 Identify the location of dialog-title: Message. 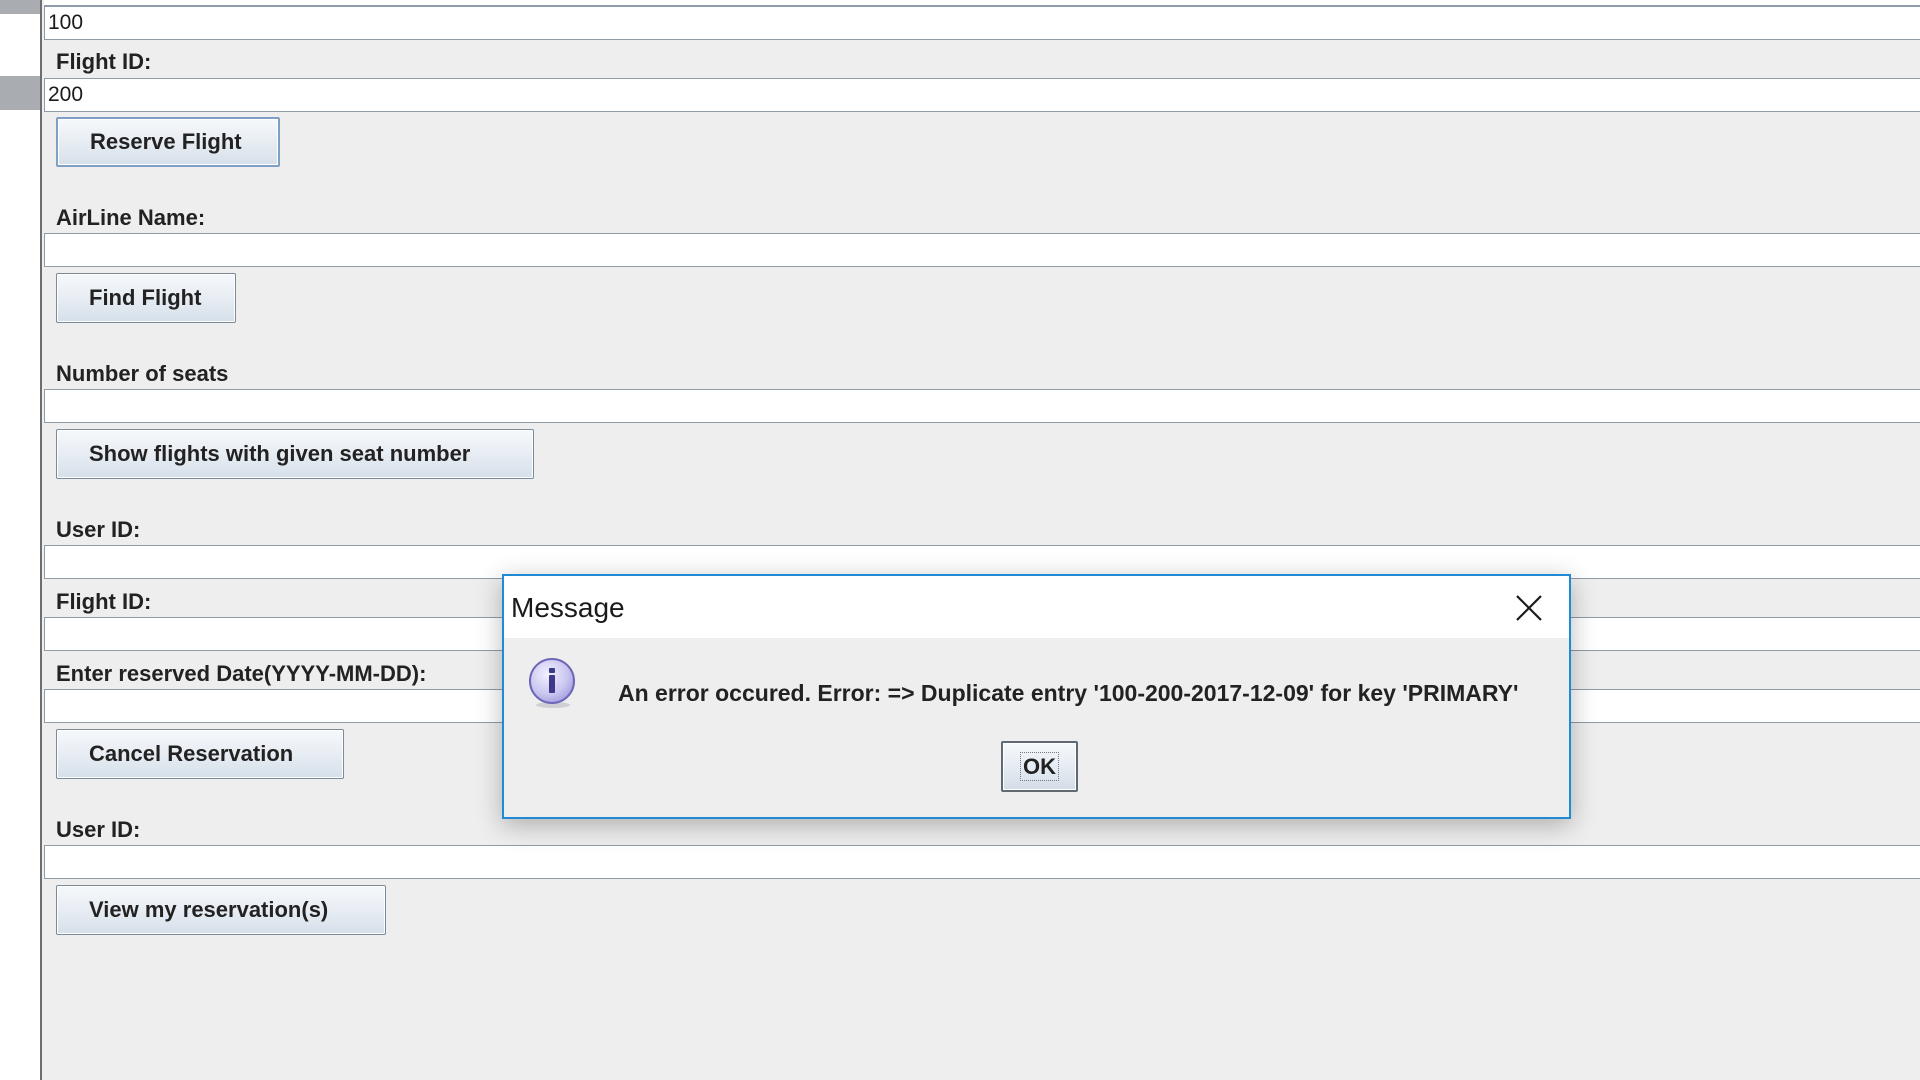
(568, 607).